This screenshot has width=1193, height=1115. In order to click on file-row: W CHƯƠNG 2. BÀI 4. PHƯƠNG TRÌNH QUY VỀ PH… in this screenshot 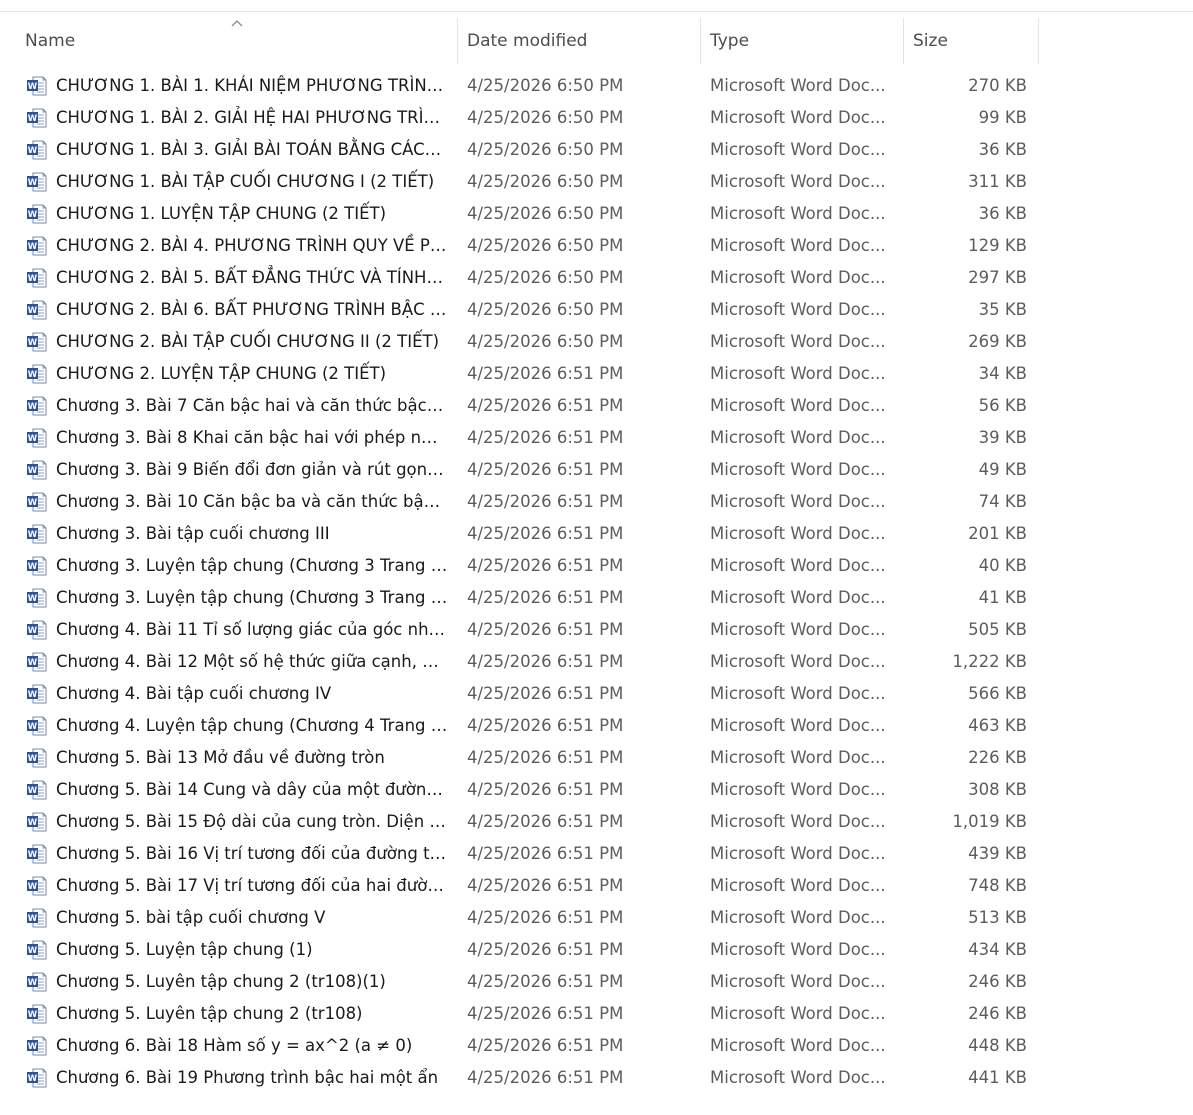, I will do `click(596, 246)`.